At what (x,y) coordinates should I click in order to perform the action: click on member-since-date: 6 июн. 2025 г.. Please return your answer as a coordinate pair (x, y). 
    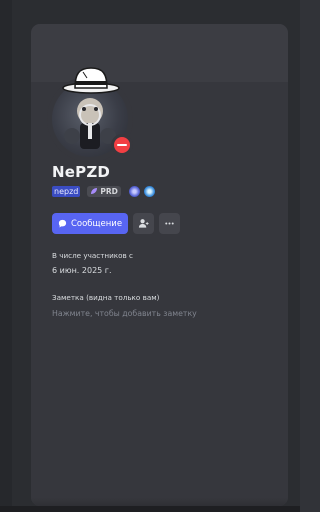
    Looking at the image, I should click on (82, 270).